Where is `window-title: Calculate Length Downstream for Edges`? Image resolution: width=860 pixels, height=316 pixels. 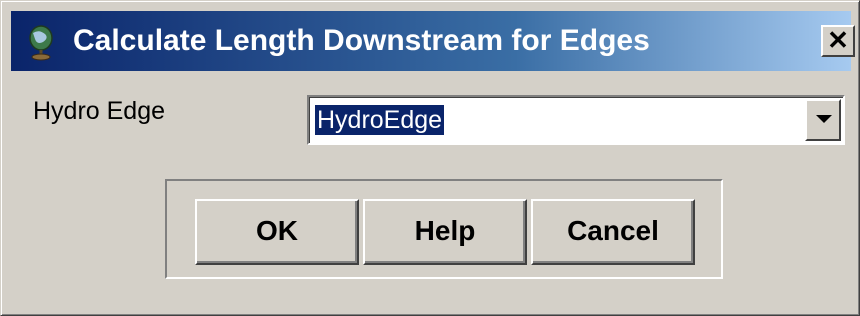 window-title: Calculate Length Downstream for Edges is located at coordinates (361, 40).